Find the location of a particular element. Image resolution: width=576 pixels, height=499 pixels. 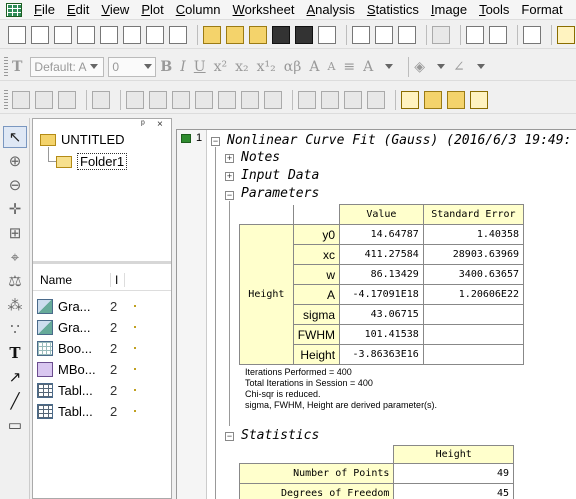

collapse-report-icon: − is located at coordinates (215, 141).